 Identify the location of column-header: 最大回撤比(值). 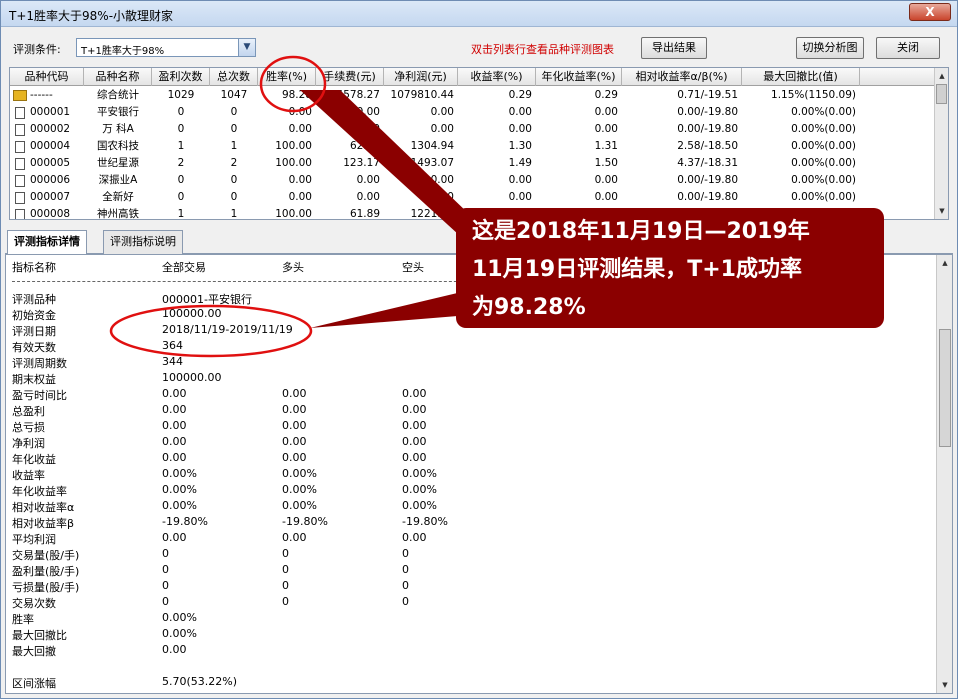
(801, 77).